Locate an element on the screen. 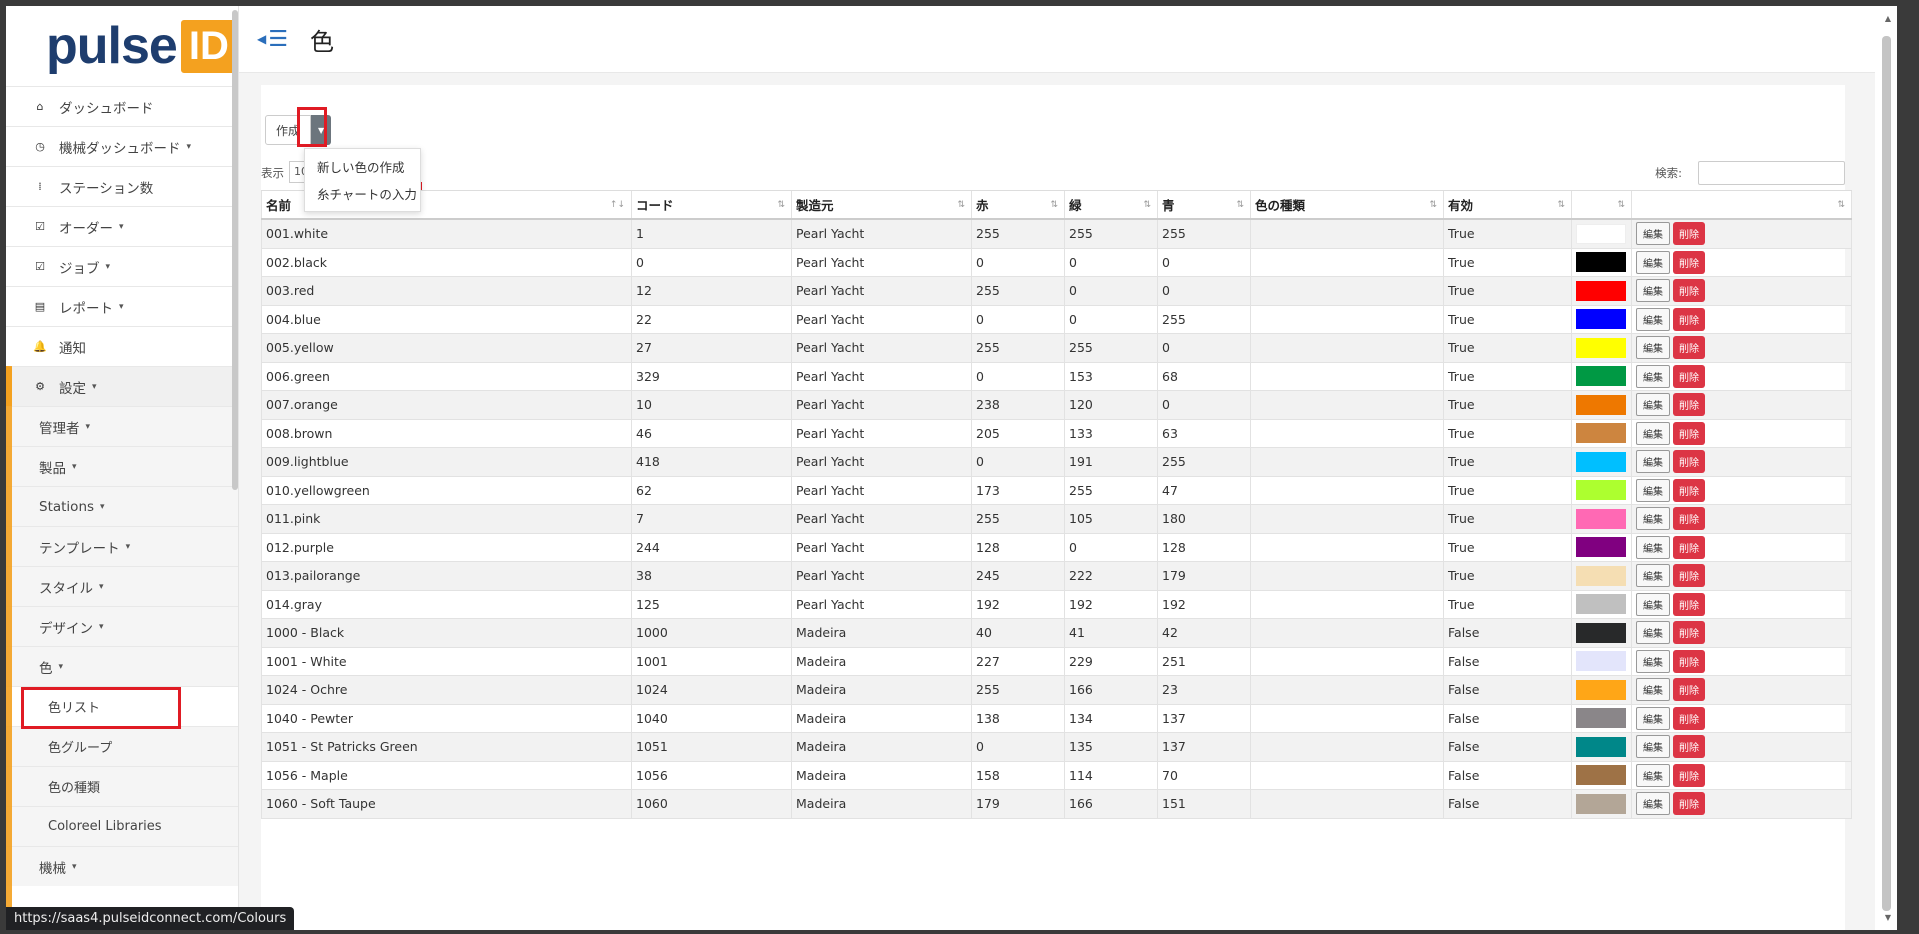 The image size is (1919, 934). column-header-2: 製造元 ⇅ is located at coordinates (882, 204).